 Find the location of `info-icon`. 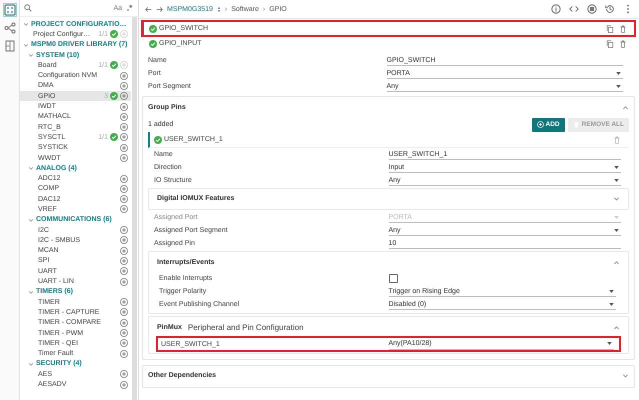

info-icon is located at coordinates (556, 9).